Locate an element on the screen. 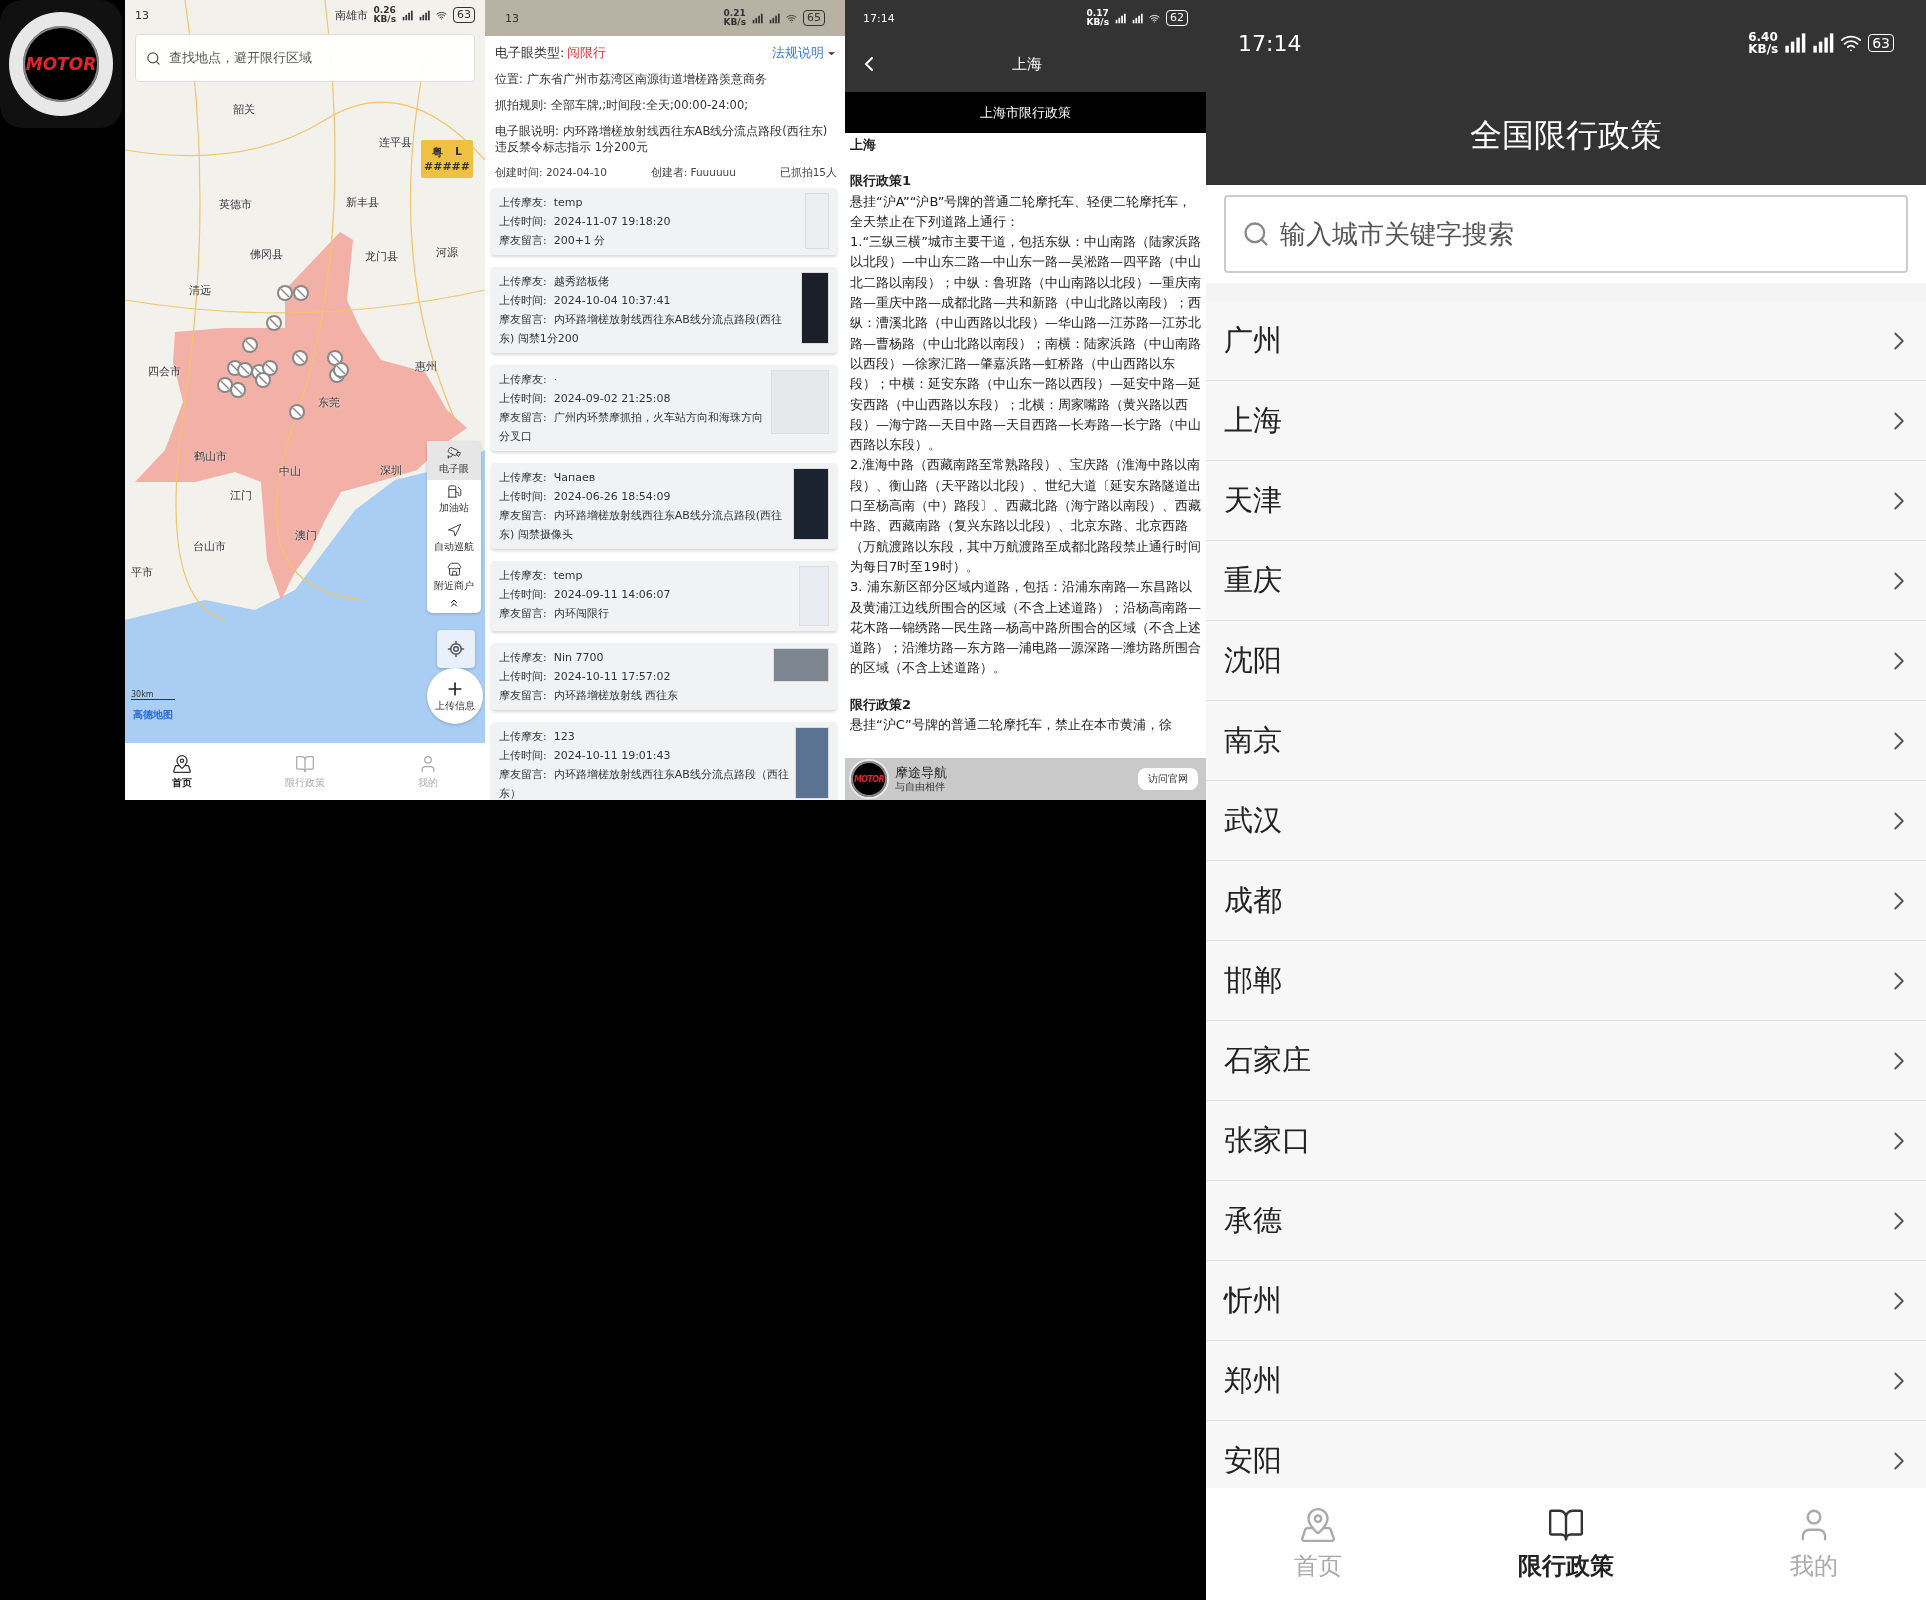 The image size is (1926, 1600). map-place-label: 龙门县 is located at coordinates (381, 256).